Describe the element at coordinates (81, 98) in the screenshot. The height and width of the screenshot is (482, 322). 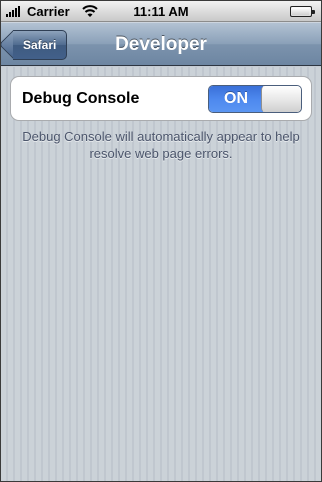
I see `debug-console-label: Debug Console` at that location.